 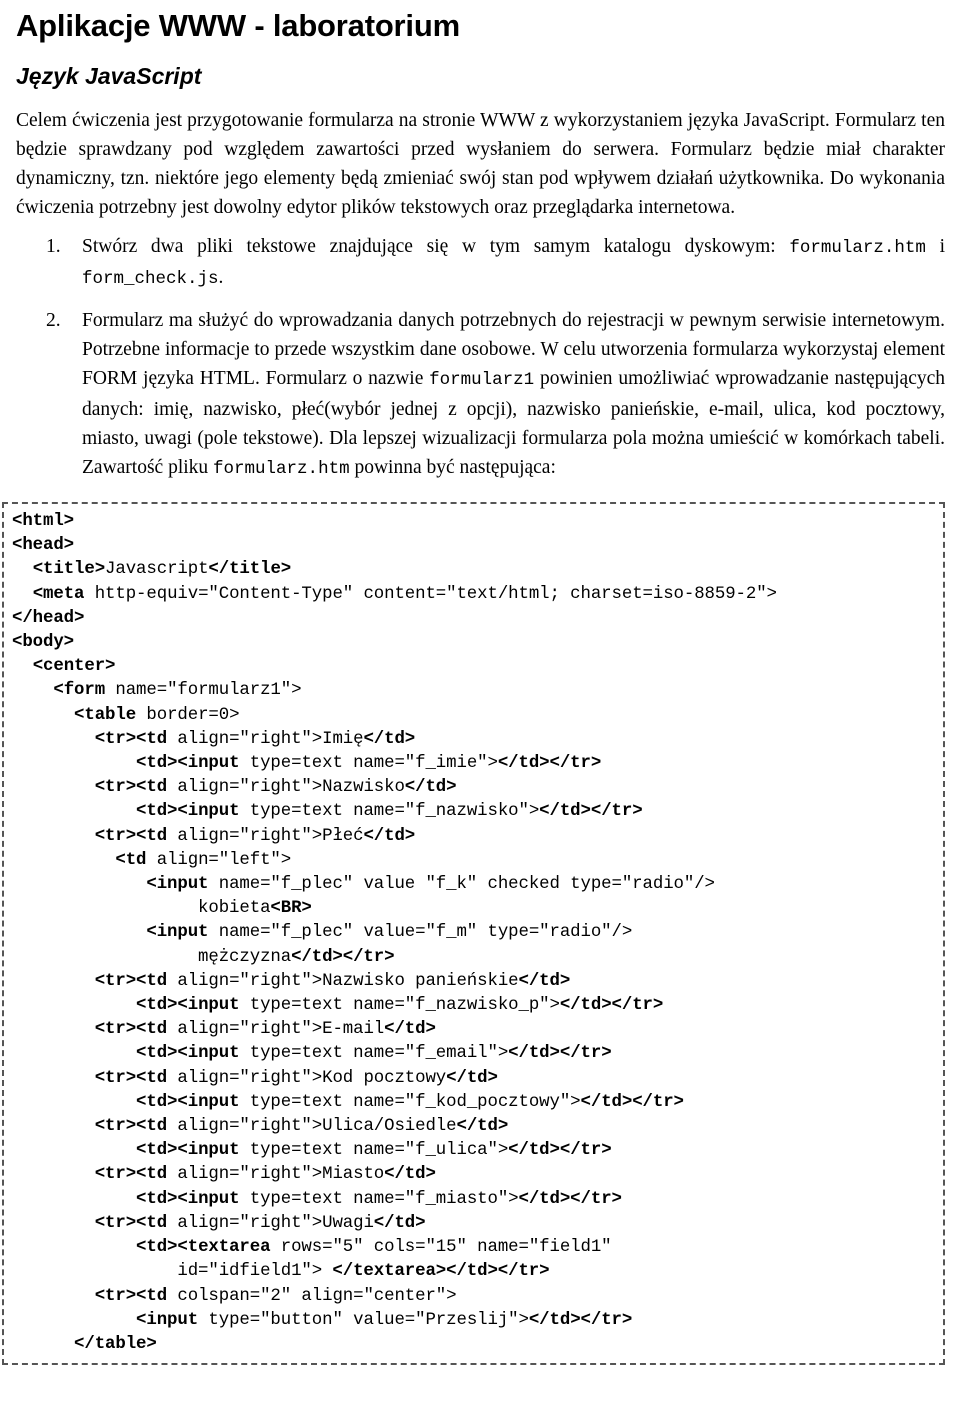 What do you see at coordinates (221, 277) in the screenshot?
I see `task-text: .` at bounding box center [221, 277].